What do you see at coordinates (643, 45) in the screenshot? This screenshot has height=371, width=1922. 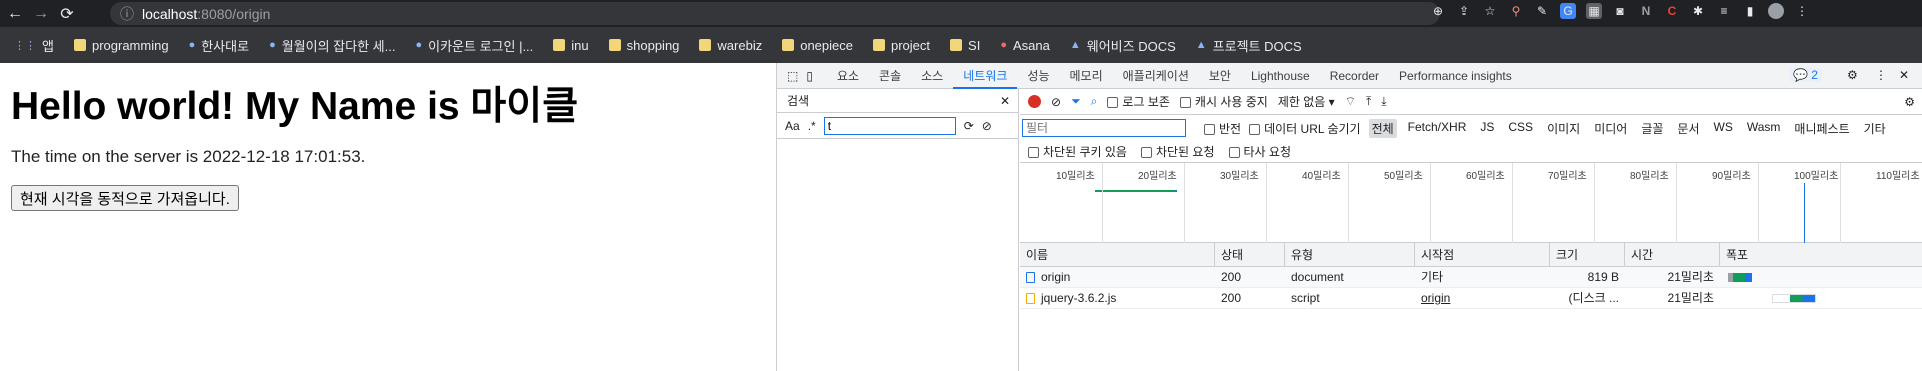 I see `bookmark-item: shopping` at bounding box center [643, 45].